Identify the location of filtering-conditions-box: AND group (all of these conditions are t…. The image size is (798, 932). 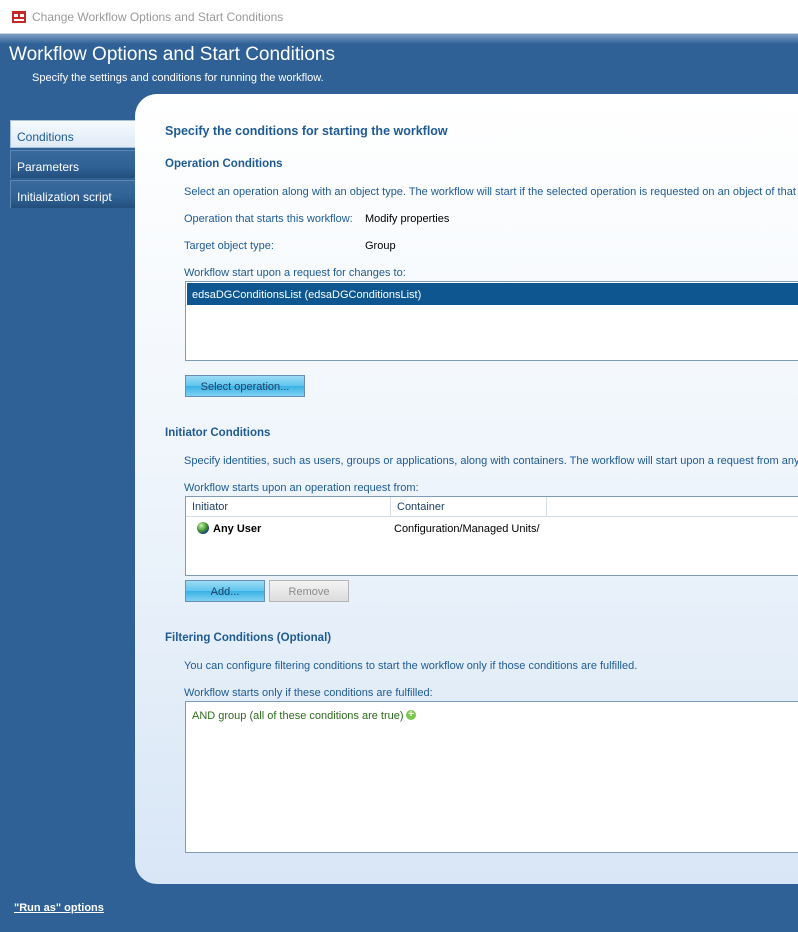
(491, 777).